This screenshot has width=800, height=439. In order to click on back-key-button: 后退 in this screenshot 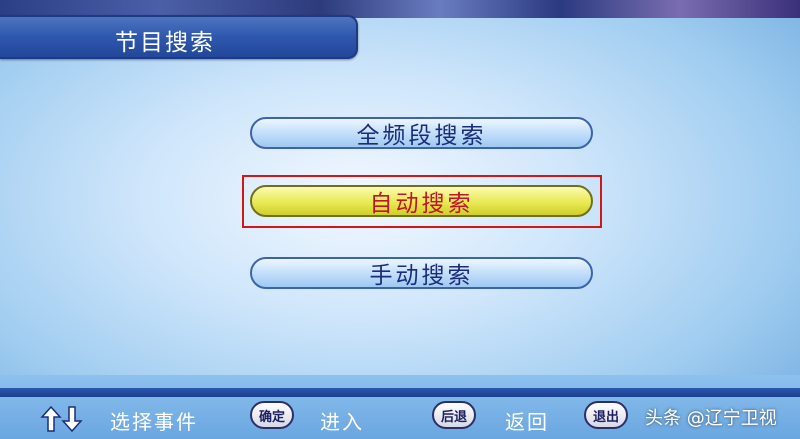, I will do `click(454, 415)`.